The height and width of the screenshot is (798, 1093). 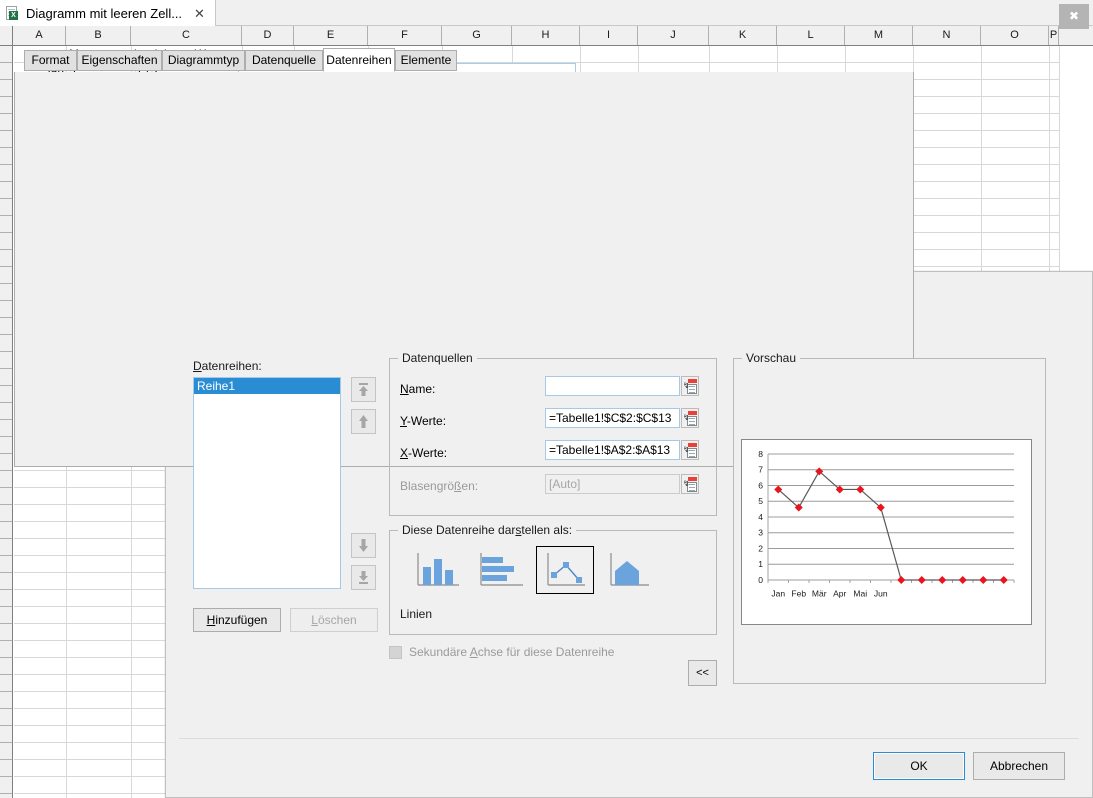 I want to click on name-range-picker-icon: ↯, so click(x=690, y=386).